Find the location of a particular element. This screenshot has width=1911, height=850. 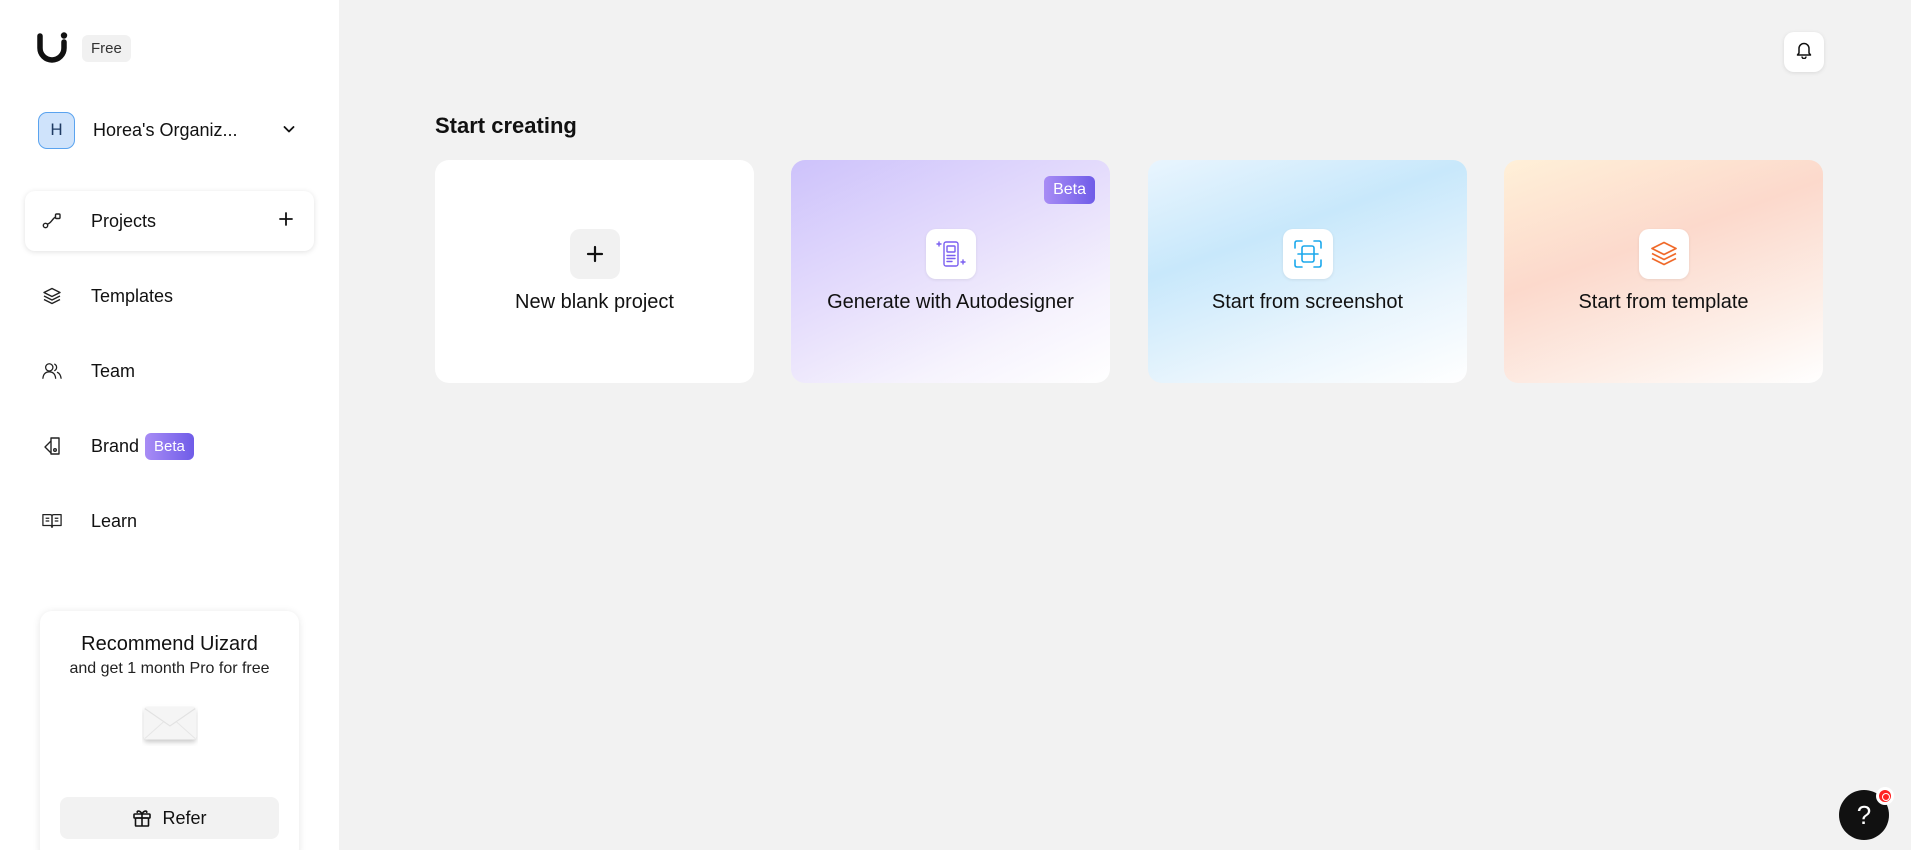

plan-badge: Free is located at coordinates (106, 48).